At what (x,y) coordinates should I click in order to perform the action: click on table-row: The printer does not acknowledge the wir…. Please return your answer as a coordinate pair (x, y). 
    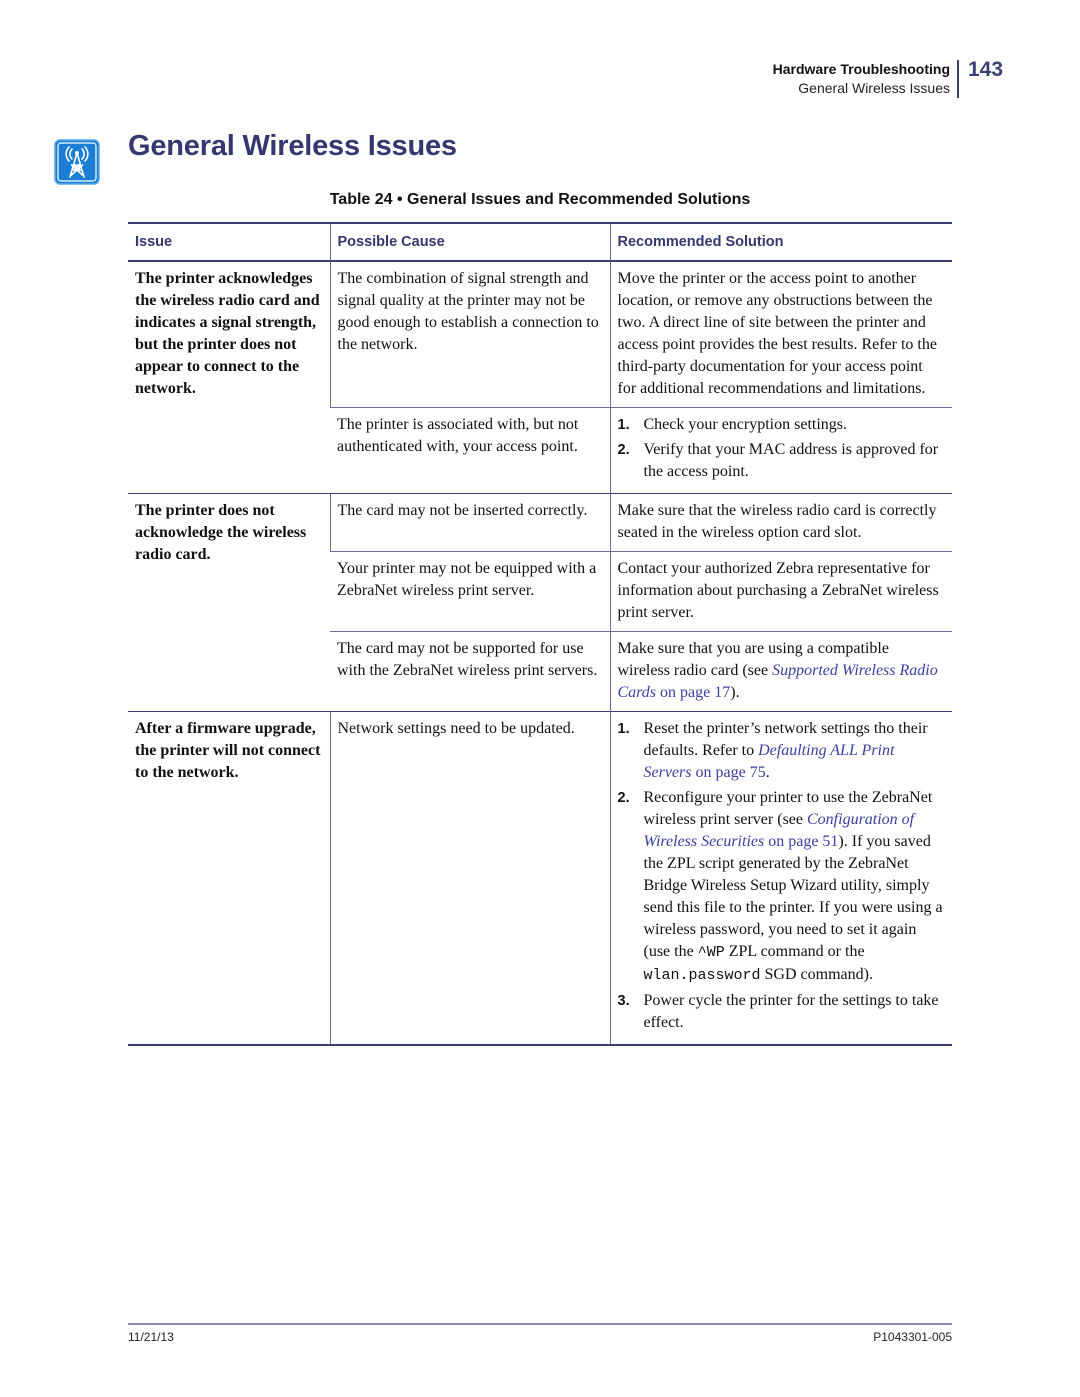
    Looking at the image, I should click on (540, 602).